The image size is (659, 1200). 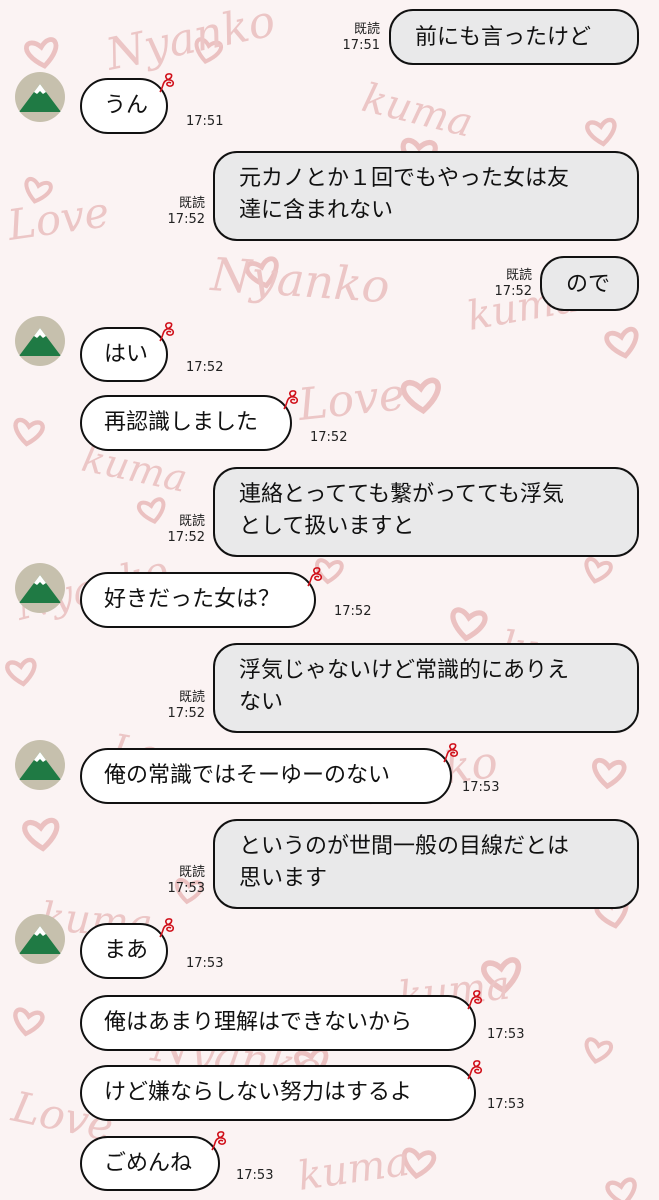 What do you see at coordinates (426, 196) in the screenshot?
I see `message-bubble: 元カノとか１回でもやった女は友 達に含まれない` at bounding box center [426, 196].